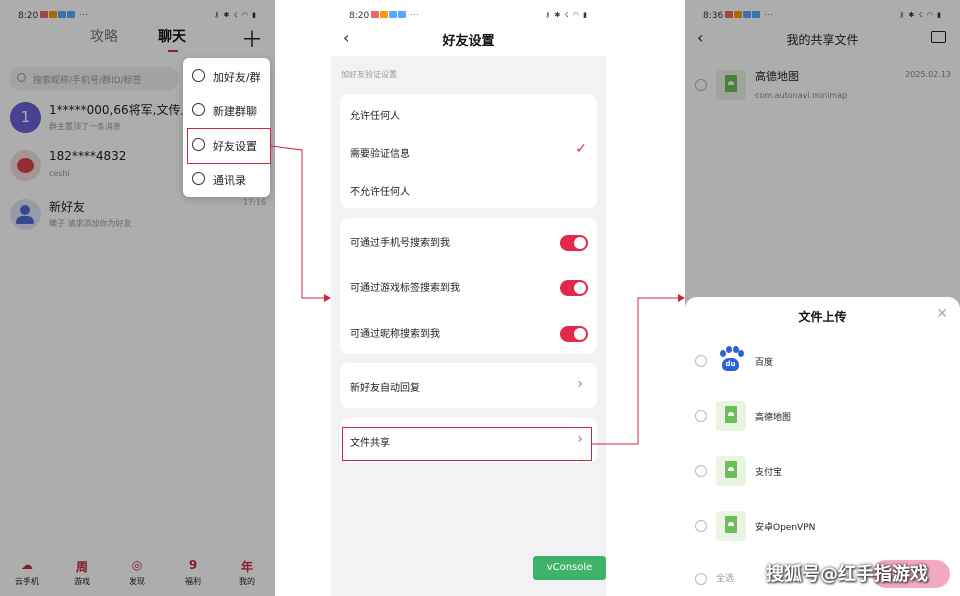  Describe the element at coordinates (247, 581) in the screenshot. I see `nav-label: 我的` at that location.